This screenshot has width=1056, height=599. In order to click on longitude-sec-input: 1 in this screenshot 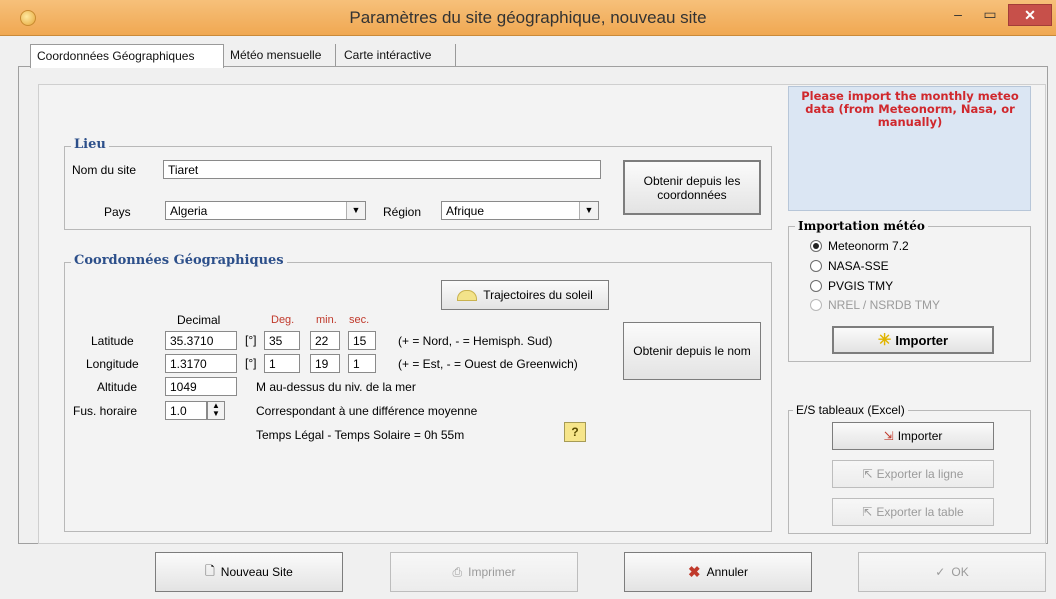, I will do `click(362, 363)`.